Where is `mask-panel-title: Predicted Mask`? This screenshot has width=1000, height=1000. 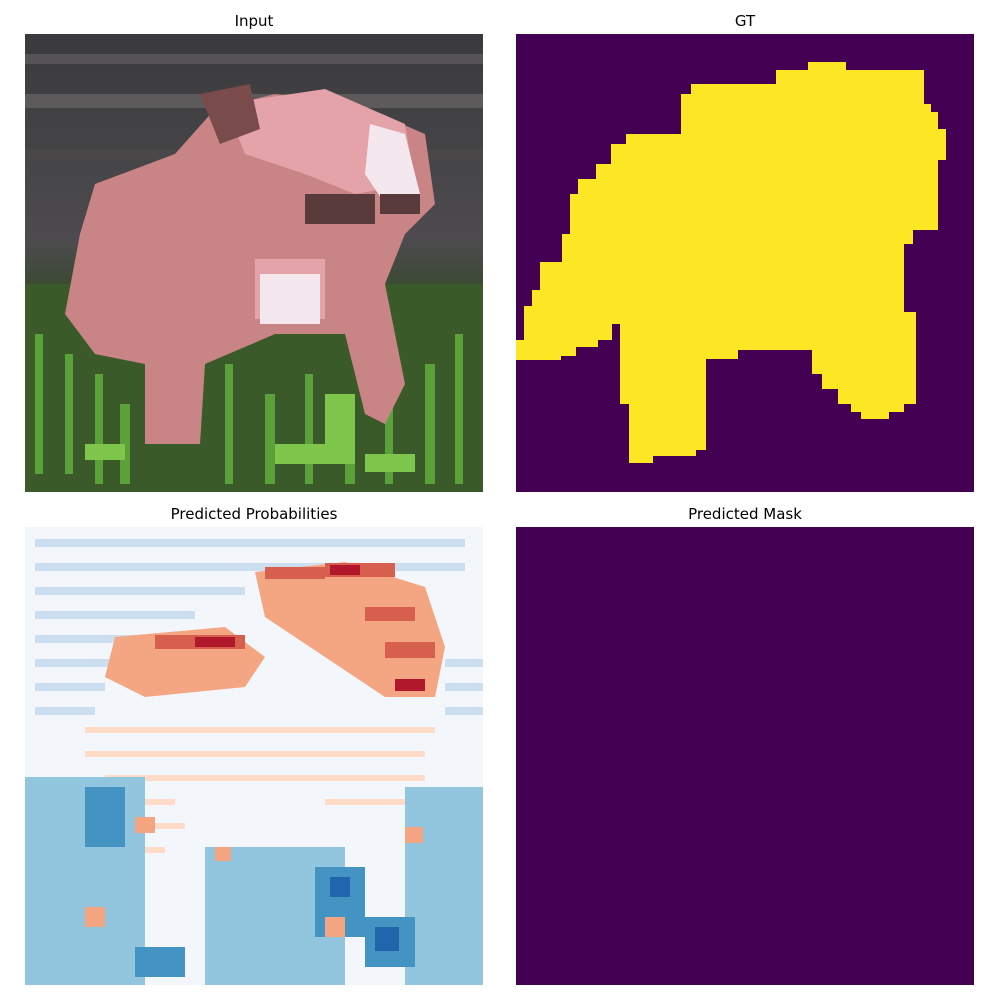 mask-panel-title: Predicted Mask is located at coordinates (745, 514).